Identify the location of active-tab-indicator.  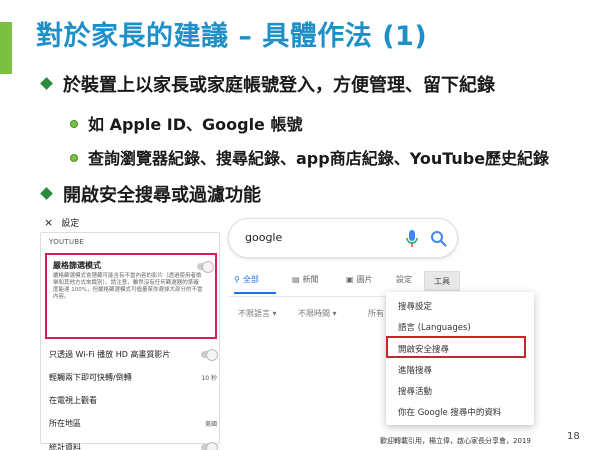
(255, 293).